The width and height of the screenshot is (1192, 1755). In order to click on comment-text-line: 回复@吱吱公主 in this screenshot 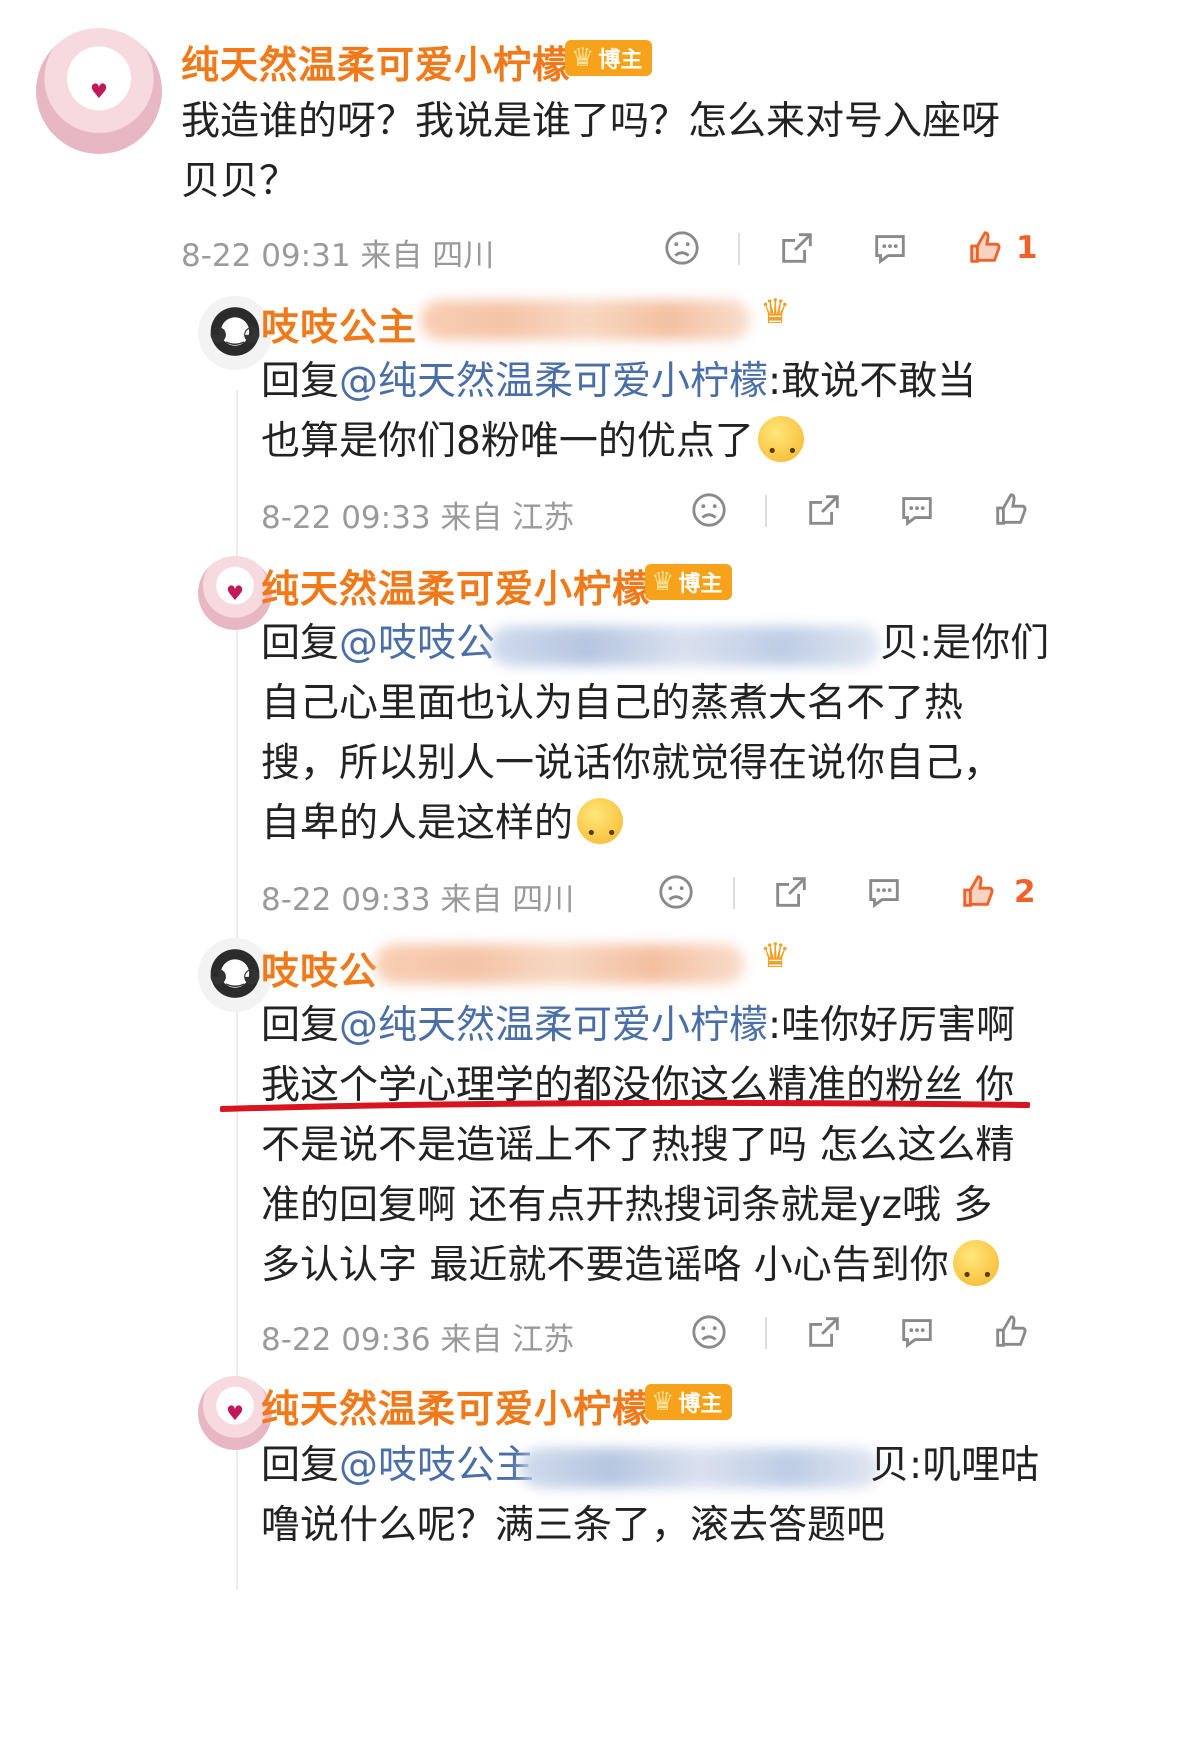, I will do `click(397, 1466)`.